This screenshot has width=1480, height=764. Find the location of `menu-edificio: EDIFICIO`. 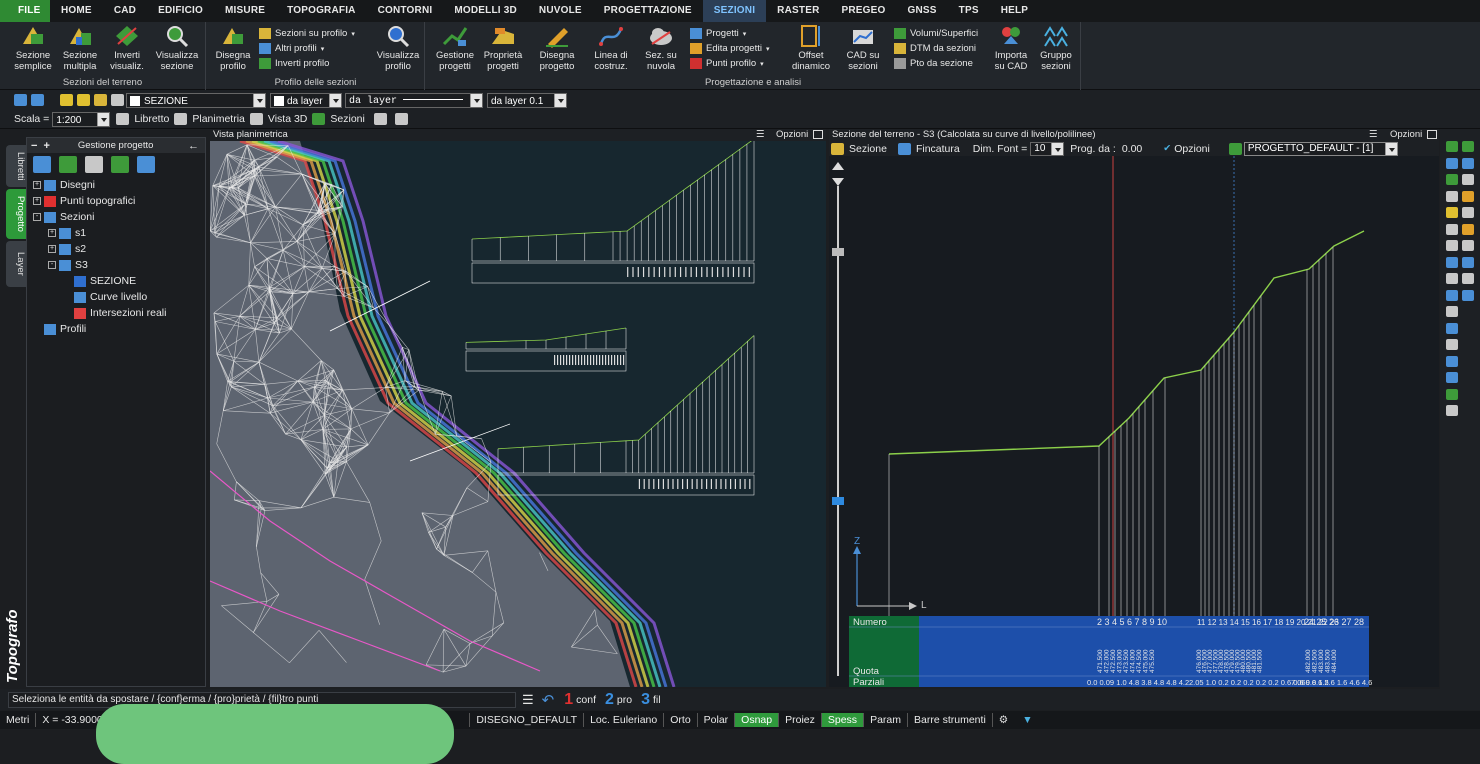

menu-edificio: EDIFICIO is located at coordinates (180, 11).